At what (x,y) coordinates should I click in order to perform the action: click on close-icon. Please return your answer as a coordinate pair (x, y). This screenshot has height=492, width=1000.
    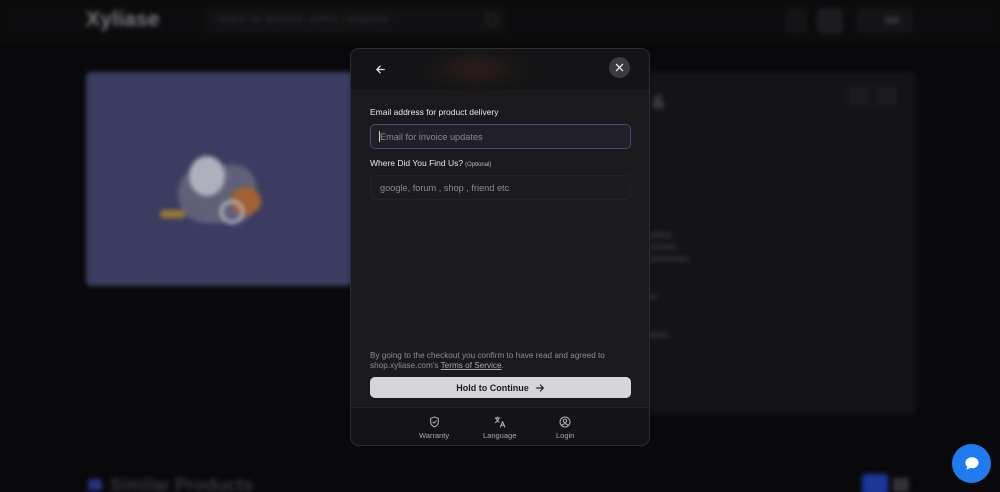
    Looking at the image, I should click on (619, 67).